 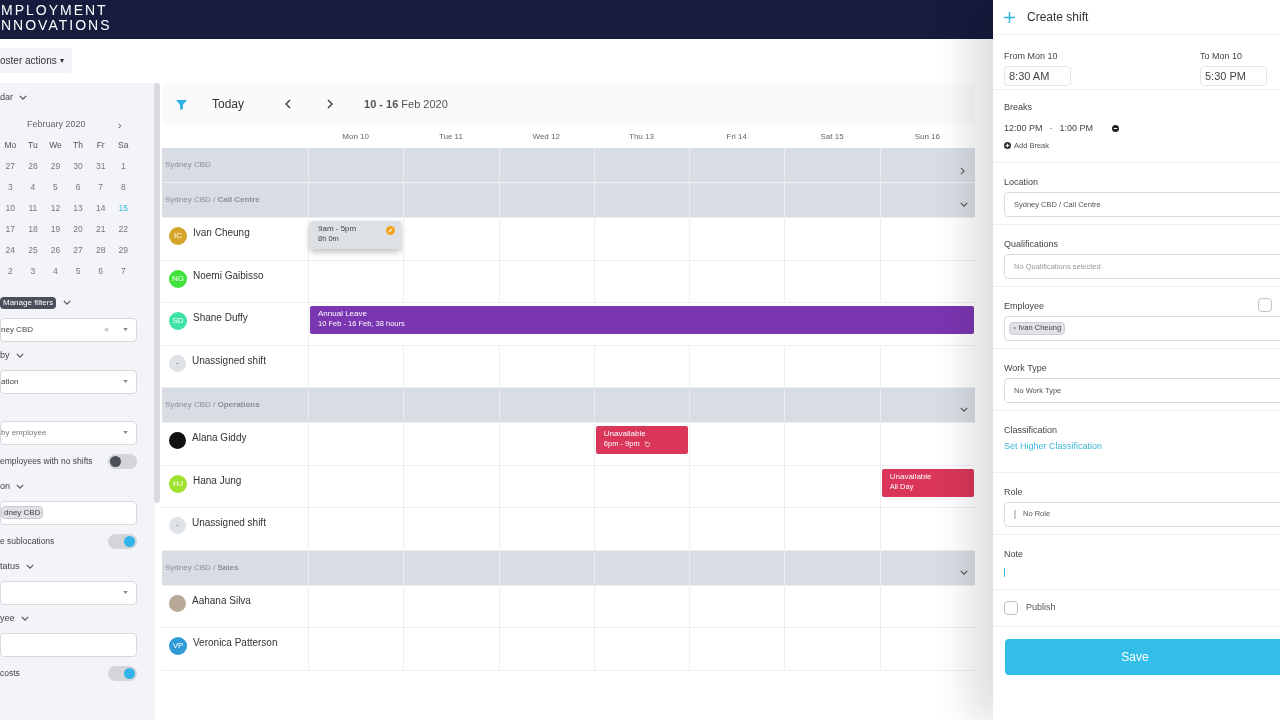 I want to click on calendar-day: 31, so click(x=100, y=166).